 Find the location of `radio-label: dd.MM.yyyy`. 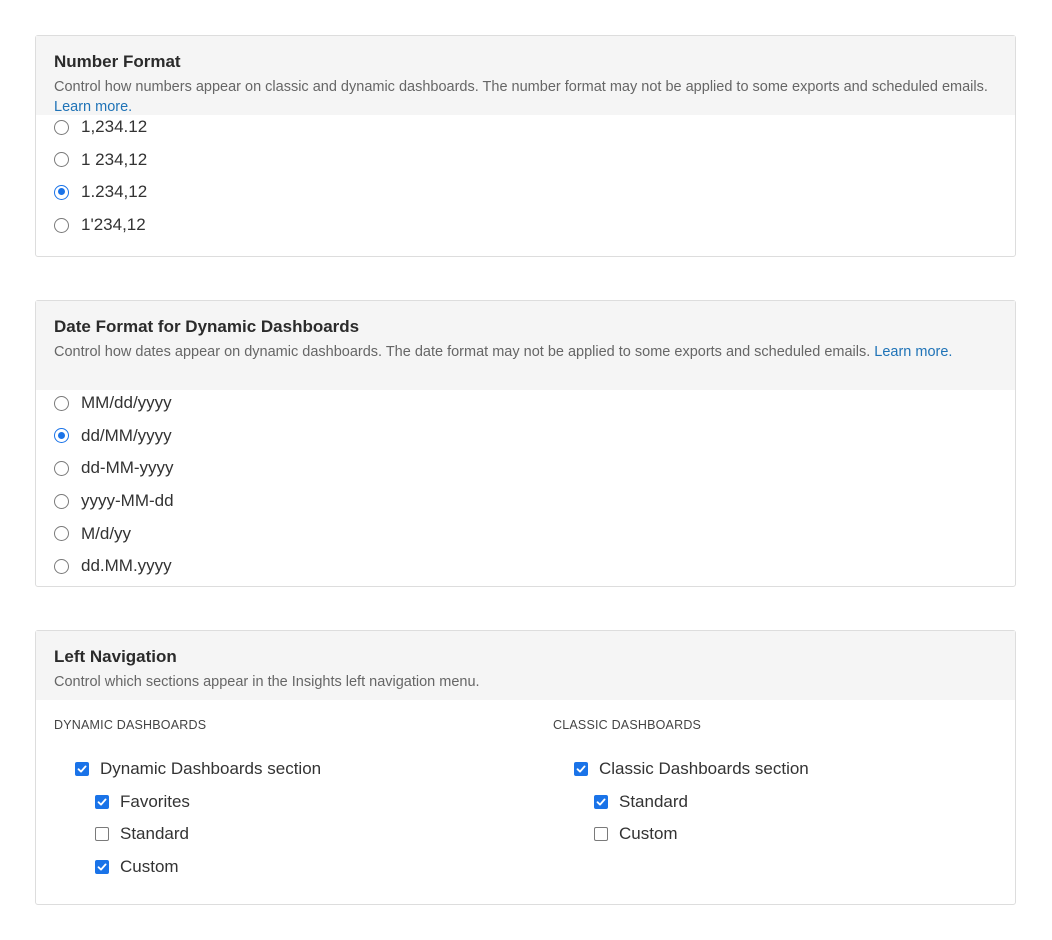

radio-label: dd.MM.yyyy is located at coordinates (126, 566).